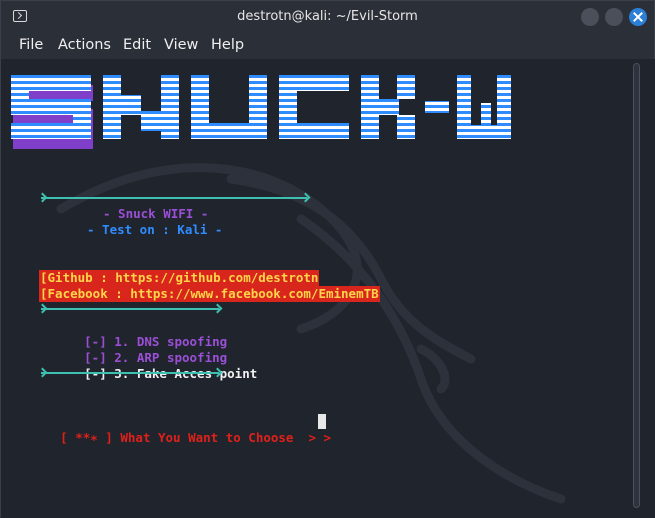  I want to click on title-bar: destrotn@kali: ~/Evil-Storm, so click(327, 17).